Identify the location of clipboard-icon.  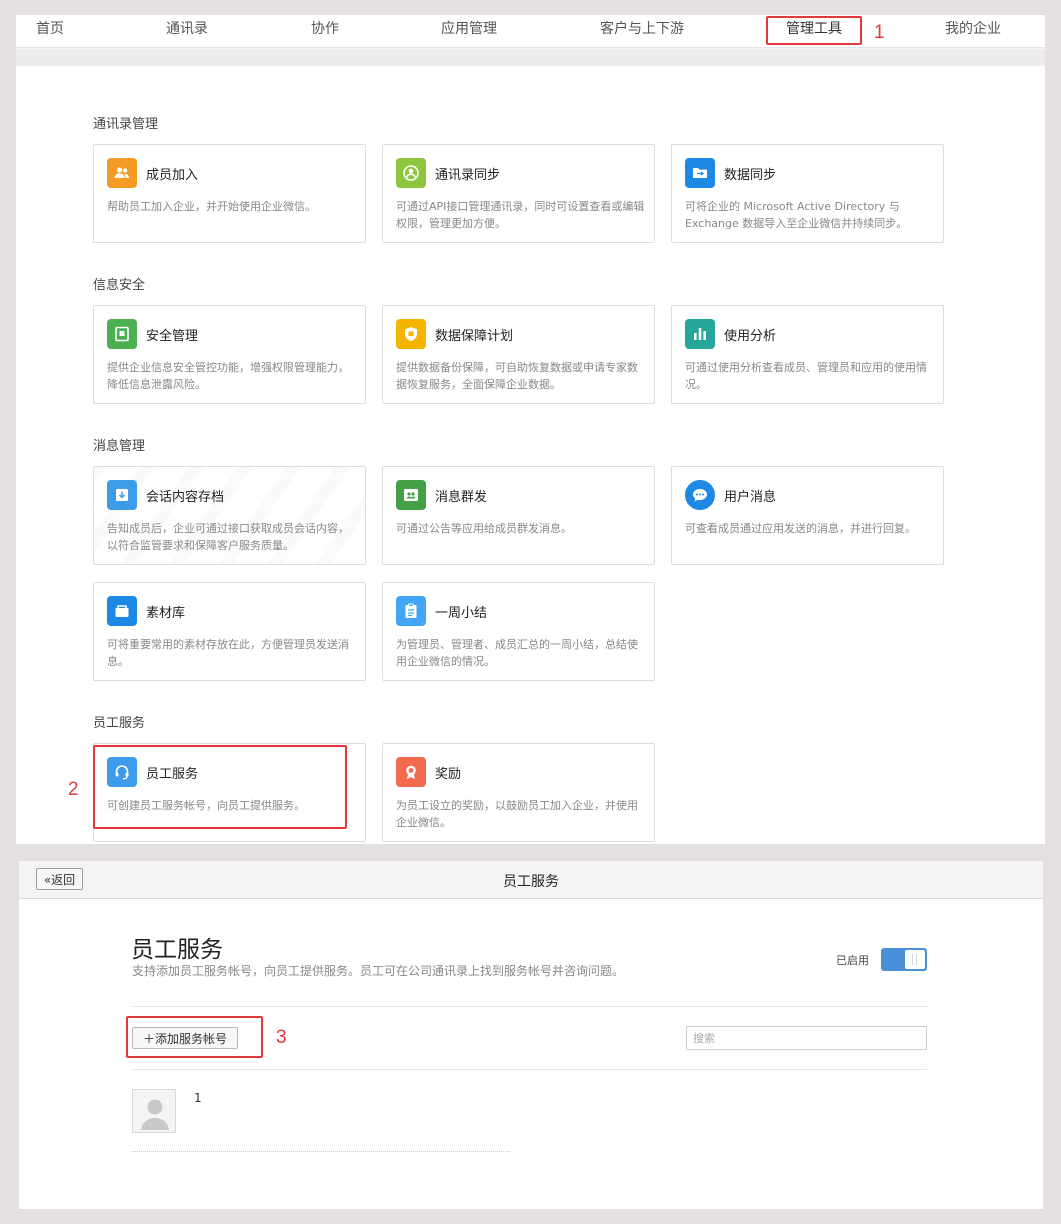
(411, 611).